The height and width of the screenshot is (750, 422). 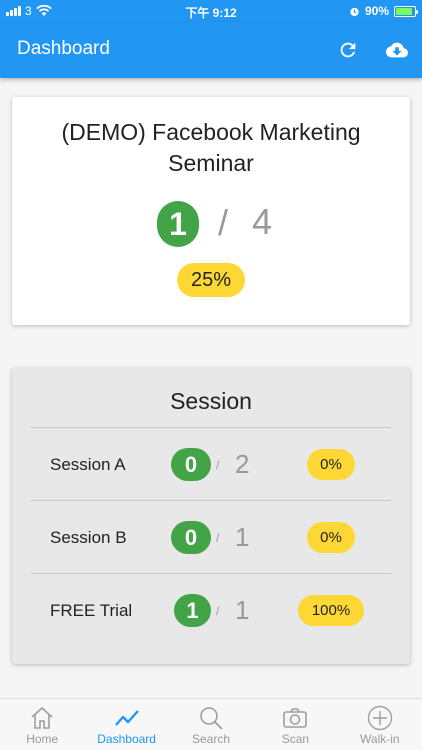 I want to click on tab-walk-in: Walk-in, so click(x=380, y=724).